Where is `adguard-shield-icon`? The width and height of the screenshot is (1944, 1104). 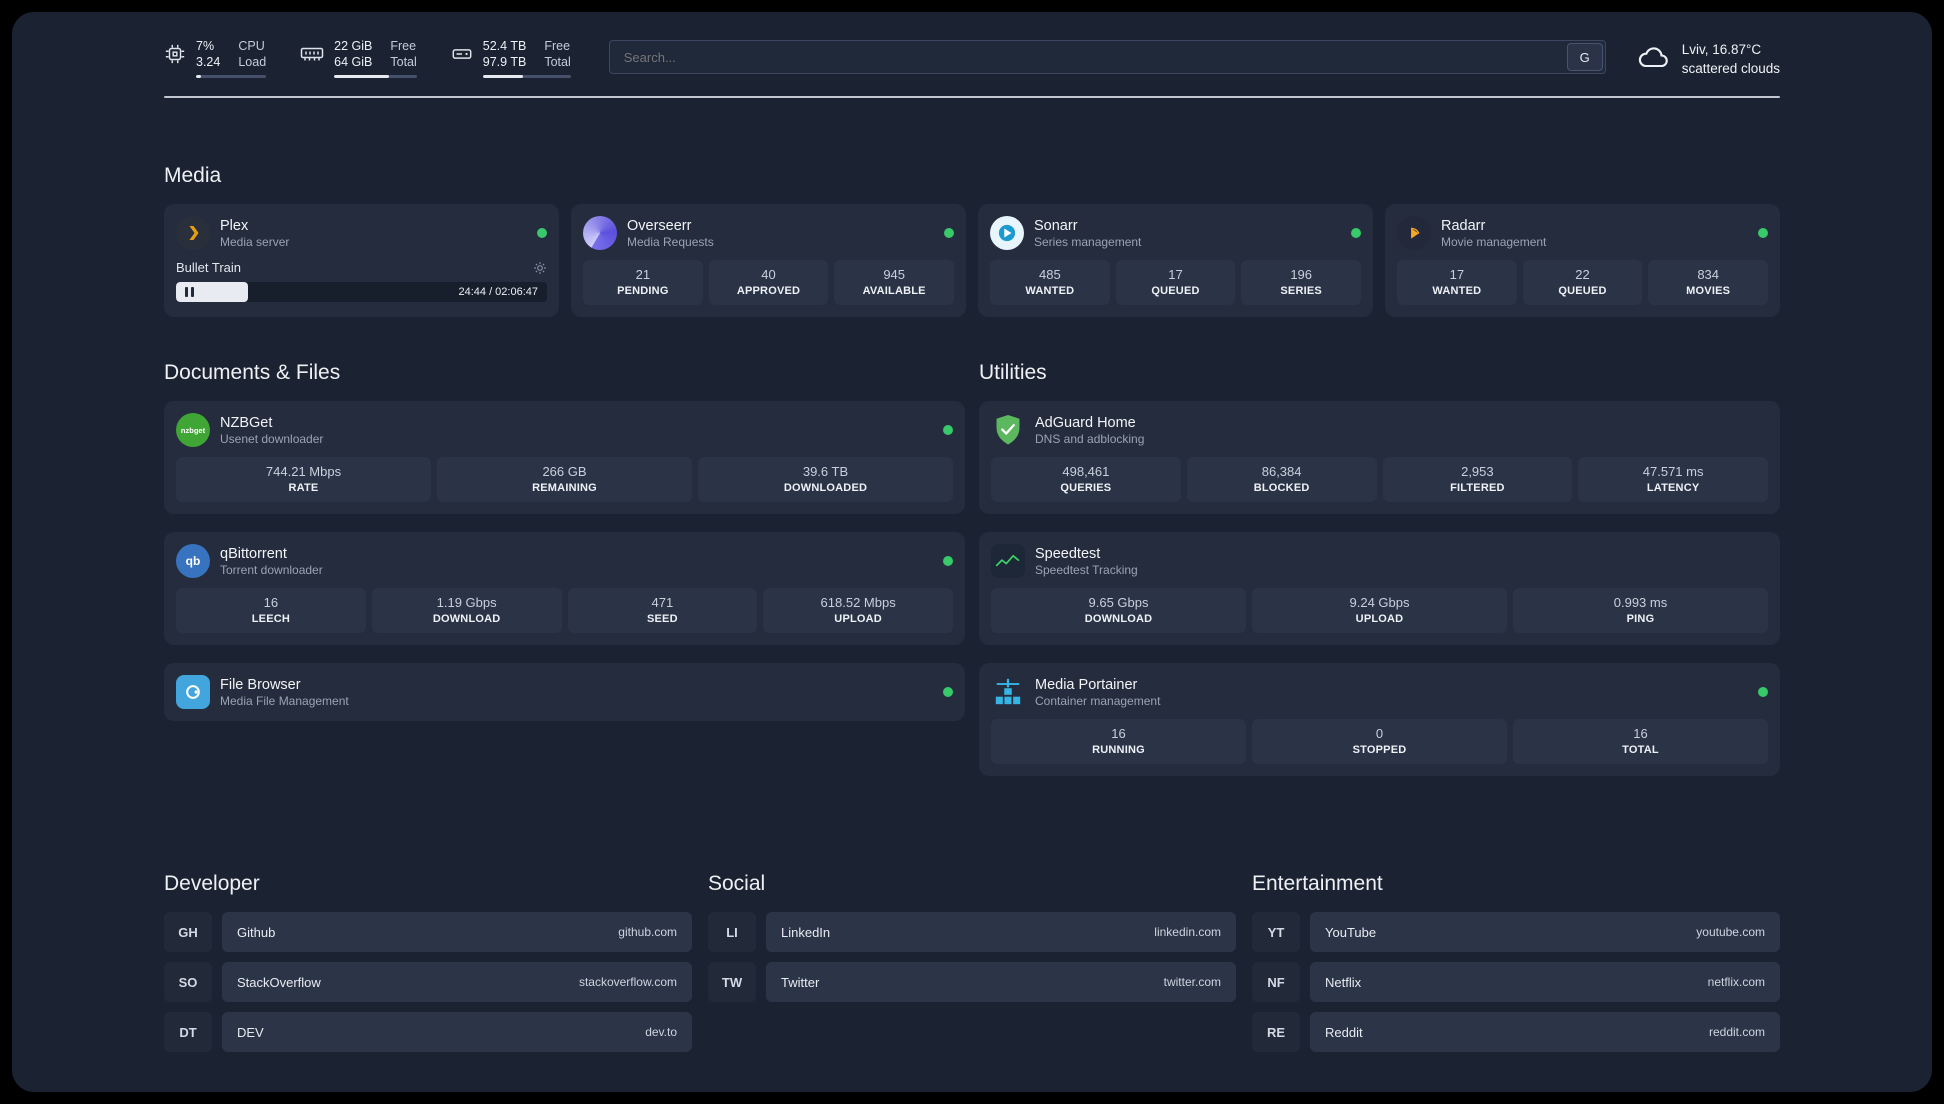 adguard-shield-icon is located at coordinates (1008, 430).